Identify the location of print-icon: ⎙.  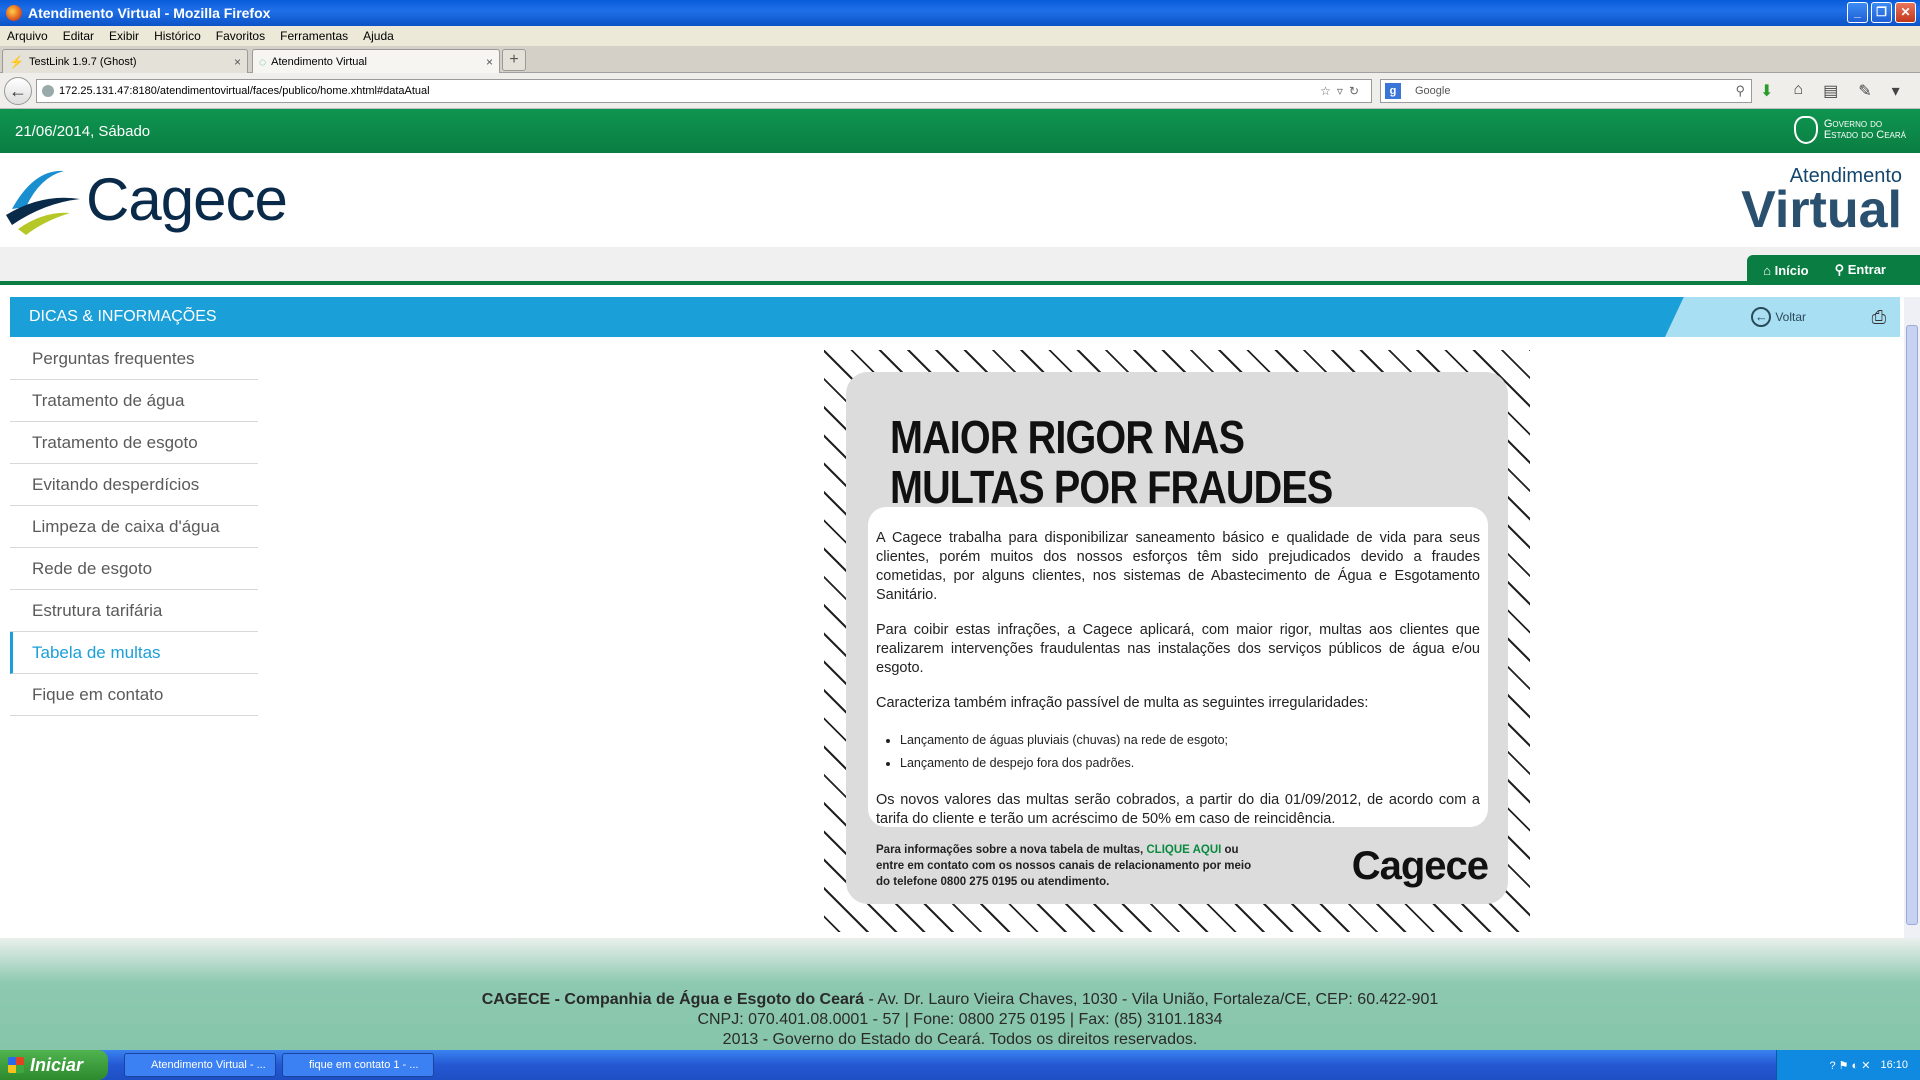
(1879, 317).